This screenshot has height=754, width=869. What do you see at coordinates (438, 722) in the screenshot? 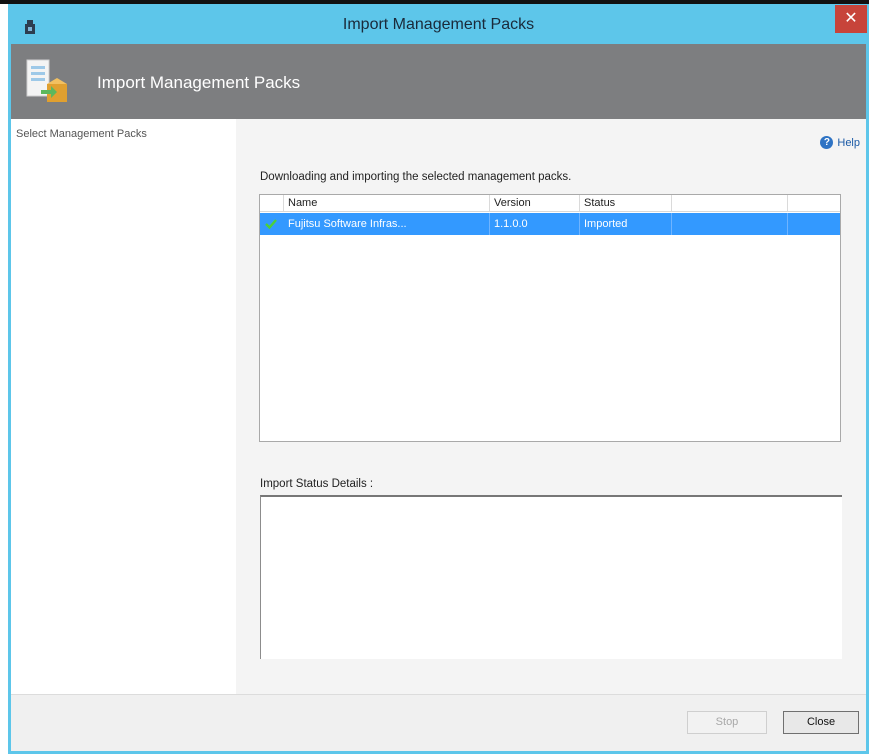
I see `dialog-footer: Stop Close` at bounding box center [438, 722].